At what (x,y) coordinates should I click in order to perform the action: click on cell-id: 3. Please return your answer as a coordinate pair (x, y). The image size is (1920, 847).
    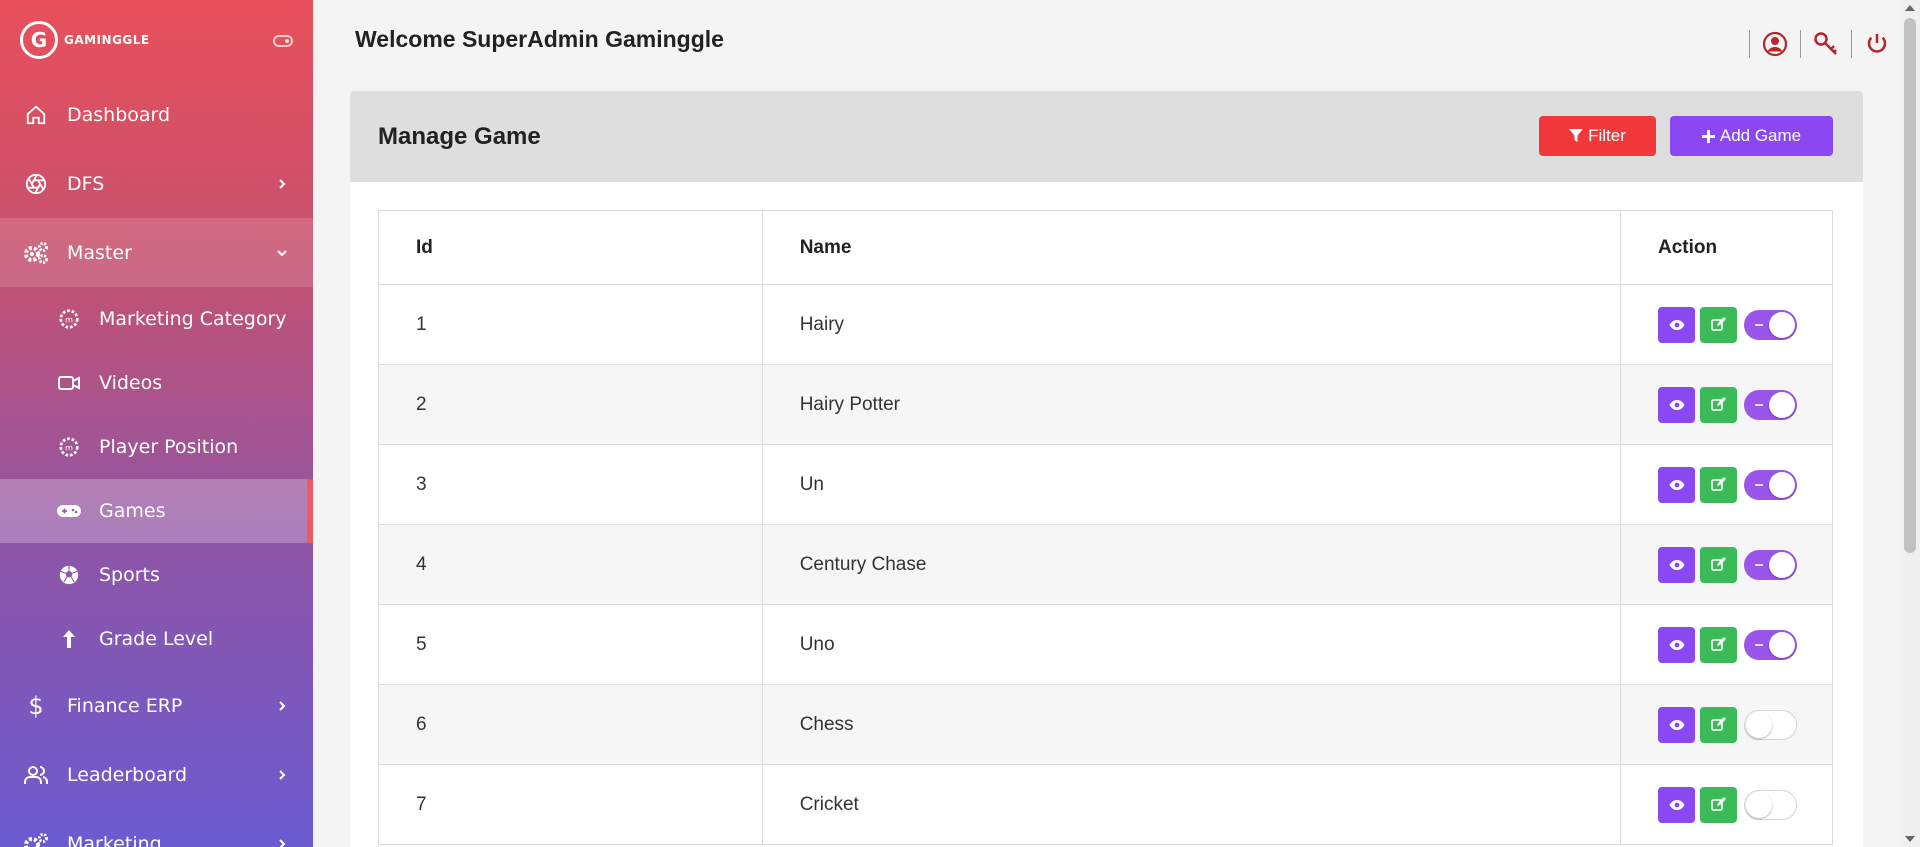
    Looking at the image, I should click on (570, 484).